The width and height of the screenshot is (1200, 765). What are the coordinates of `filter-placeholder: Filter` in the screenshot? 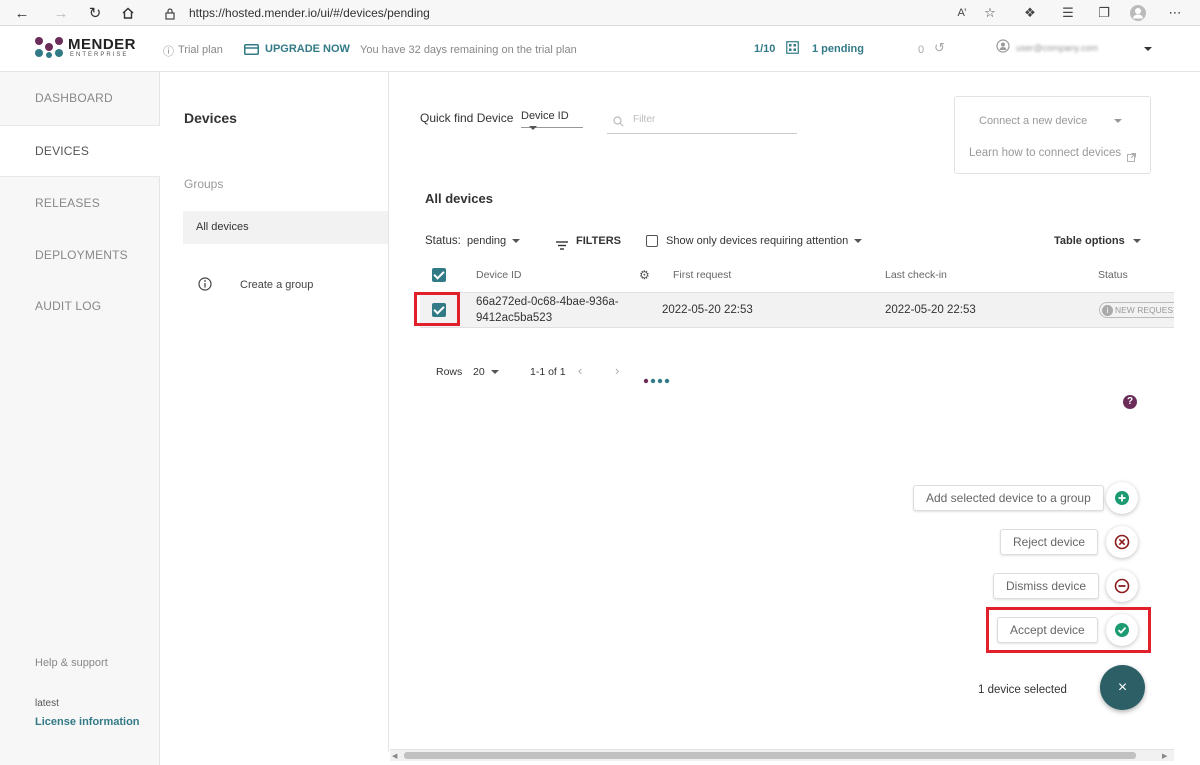 It's located at (644, 119).